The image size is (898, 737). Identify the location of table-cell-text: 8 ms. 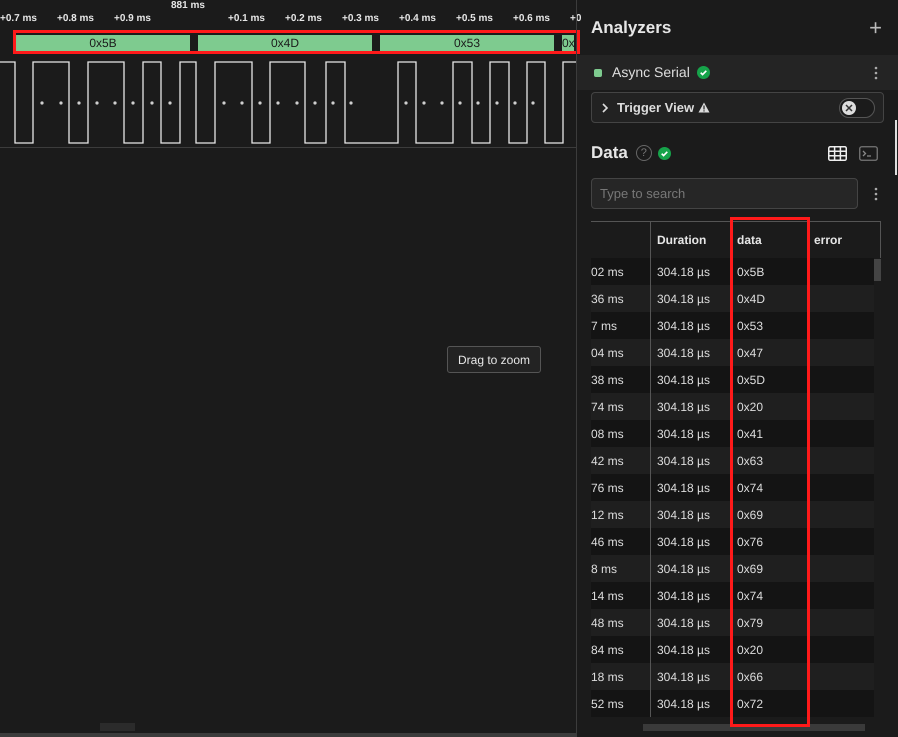
(604, 569).